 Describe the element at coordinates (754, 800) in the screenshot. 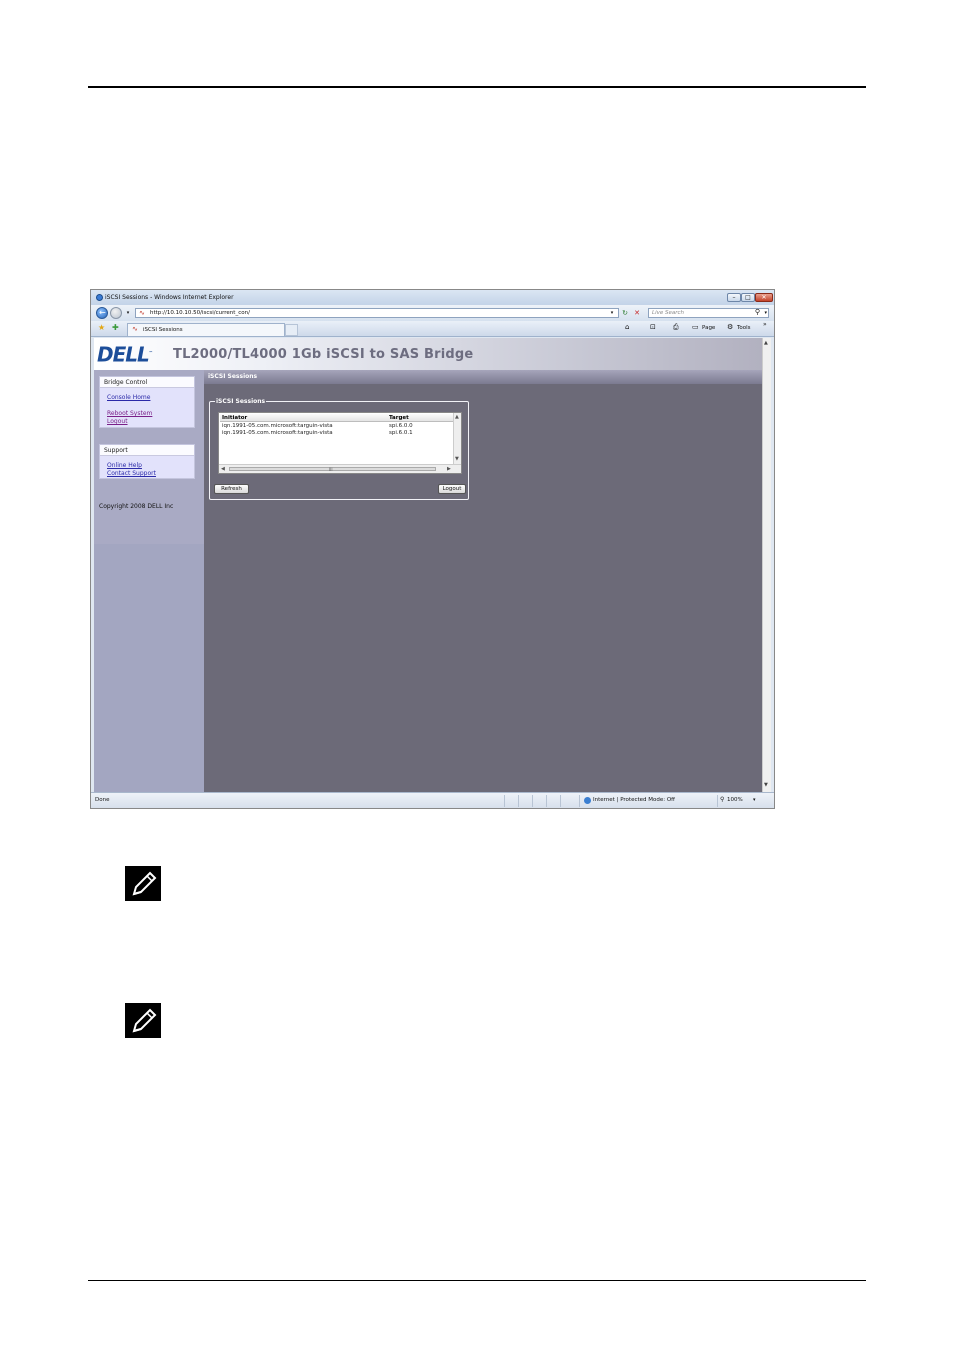

I see `zoom-dropdown-icon: ▾` at that location.